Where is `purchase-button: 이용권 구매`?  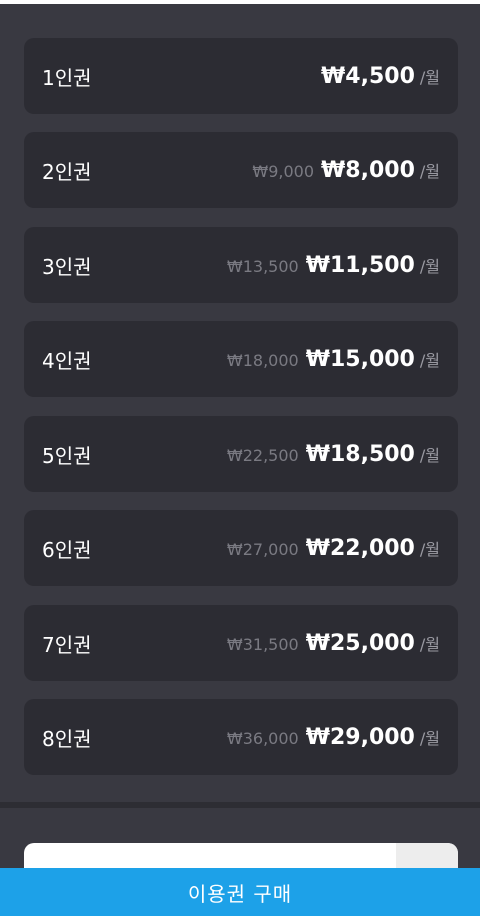 purchase-button: 이용권 구매 is located at coordinates (240, 892).